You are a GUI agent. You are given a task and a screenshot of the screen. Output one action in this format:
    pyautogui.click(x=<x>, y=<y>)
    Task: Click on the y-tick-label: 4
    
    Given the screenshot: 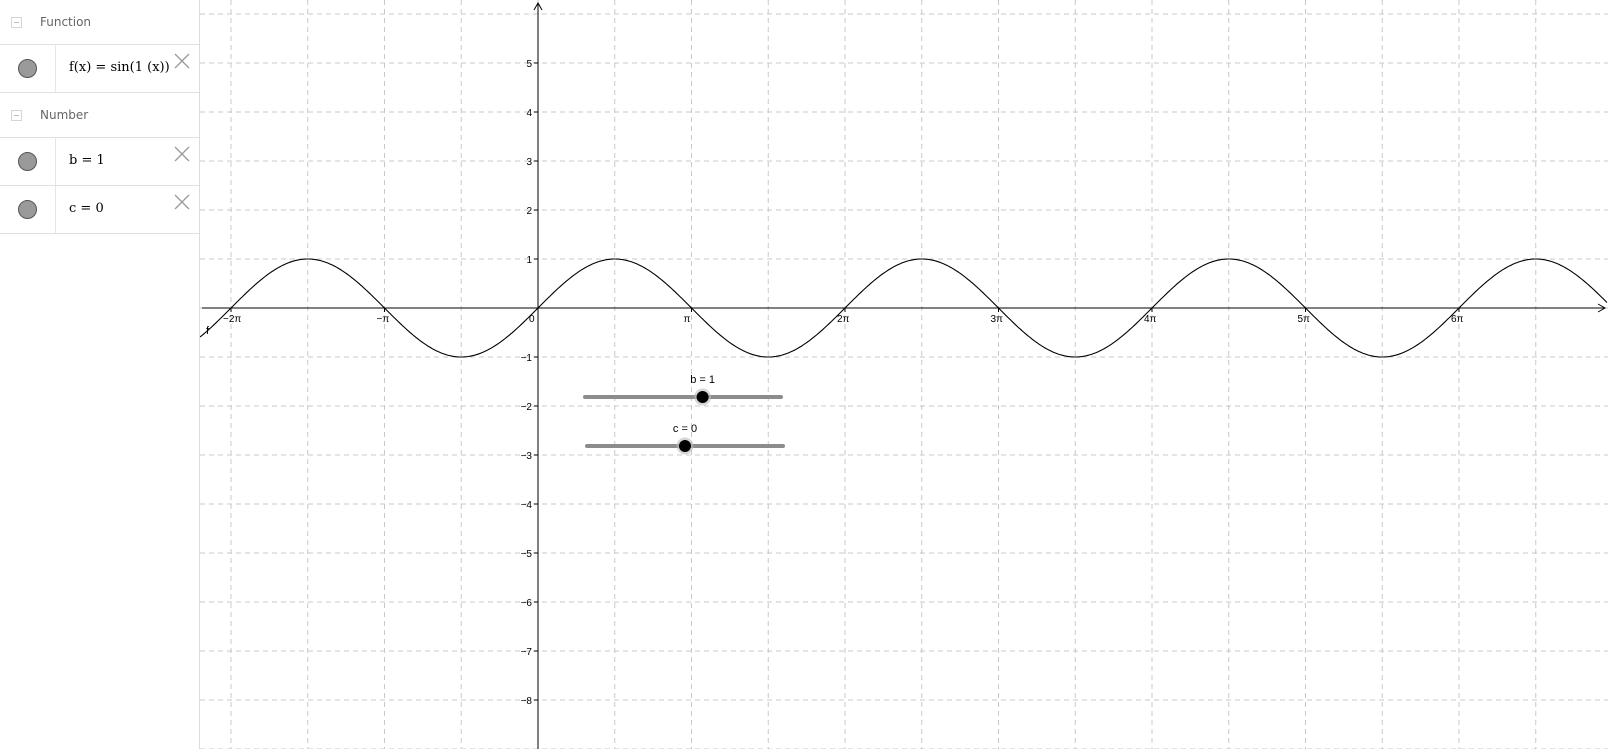 What is the action you would take?
    pyautogui.click(x=529, y=113)
    